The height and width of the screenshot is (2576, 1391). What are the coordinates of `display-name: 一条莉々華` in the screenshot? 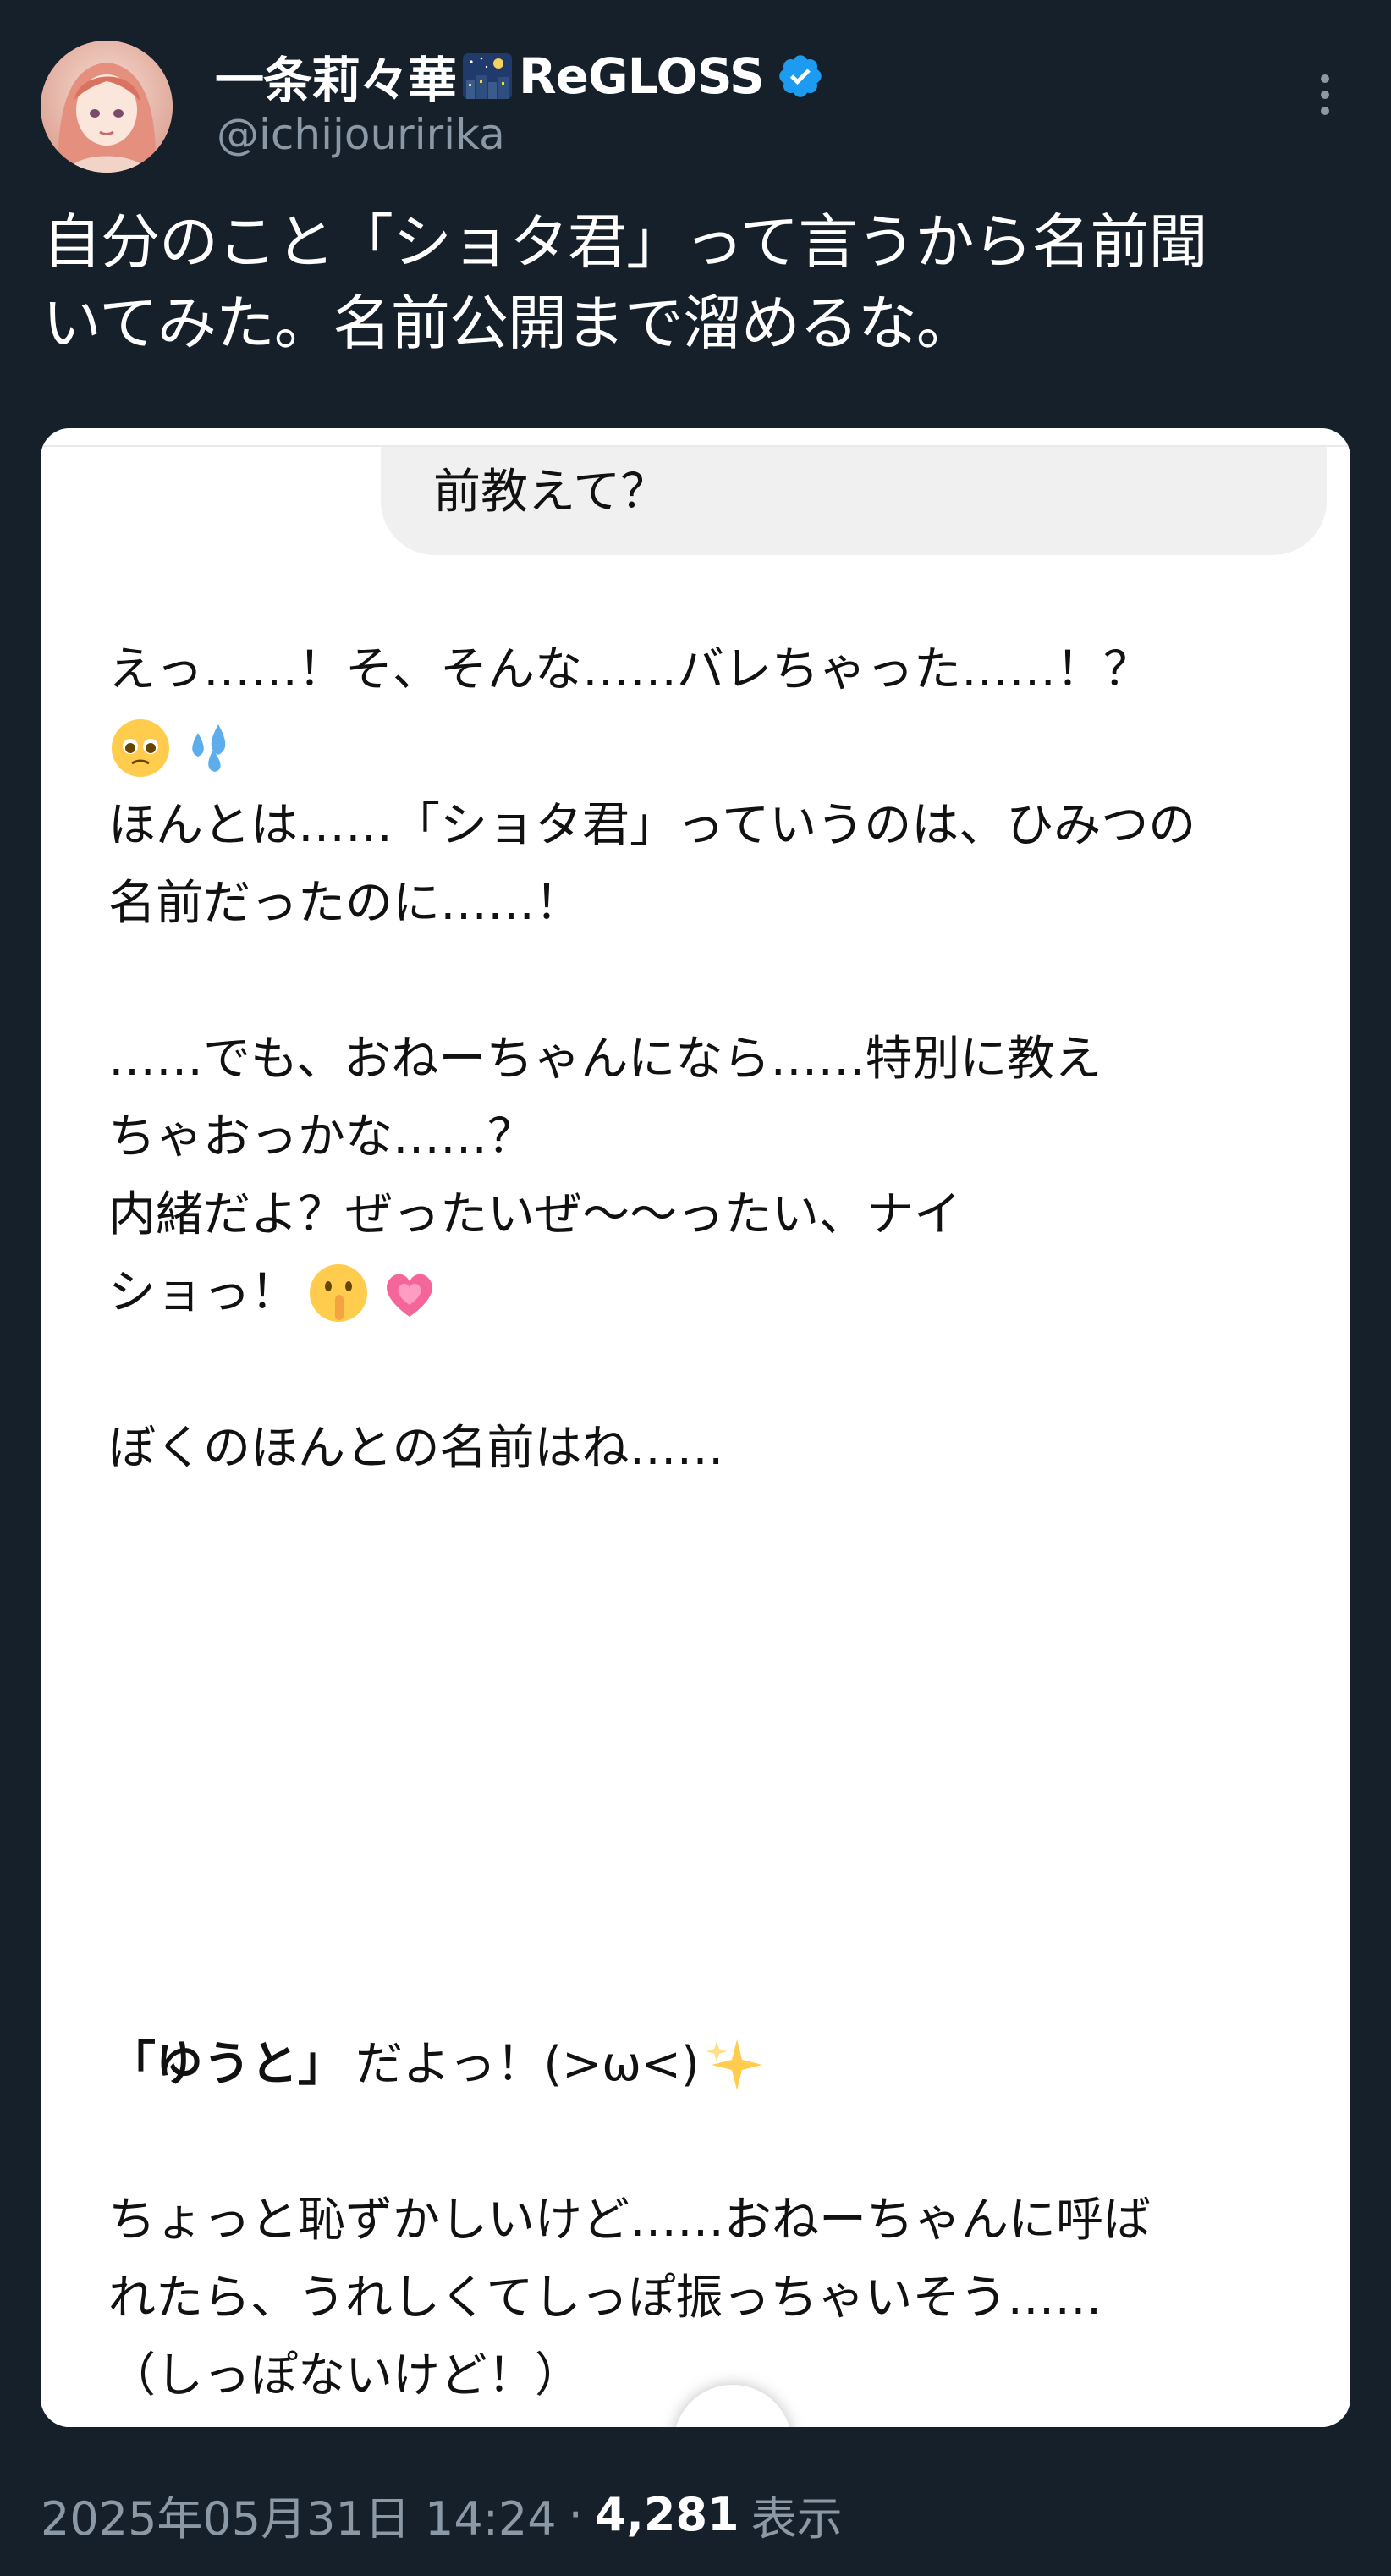 It's located at (336, 76).